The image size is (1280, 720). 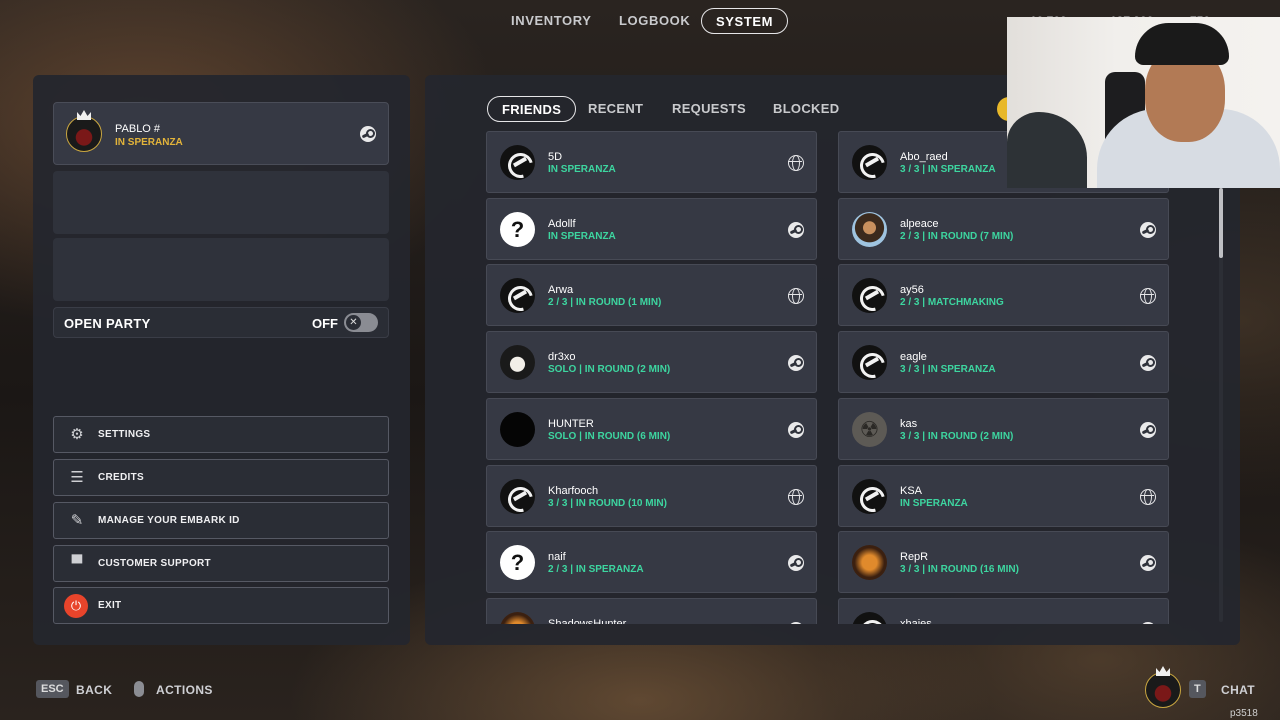 I want to click on exit-label: EXIT, so click(x=110, y=605).